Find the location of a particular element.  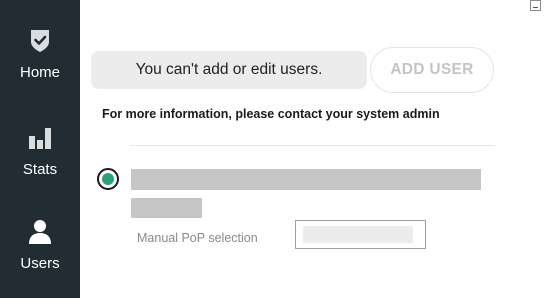

redacted-value is located at coordinates (358, 234).